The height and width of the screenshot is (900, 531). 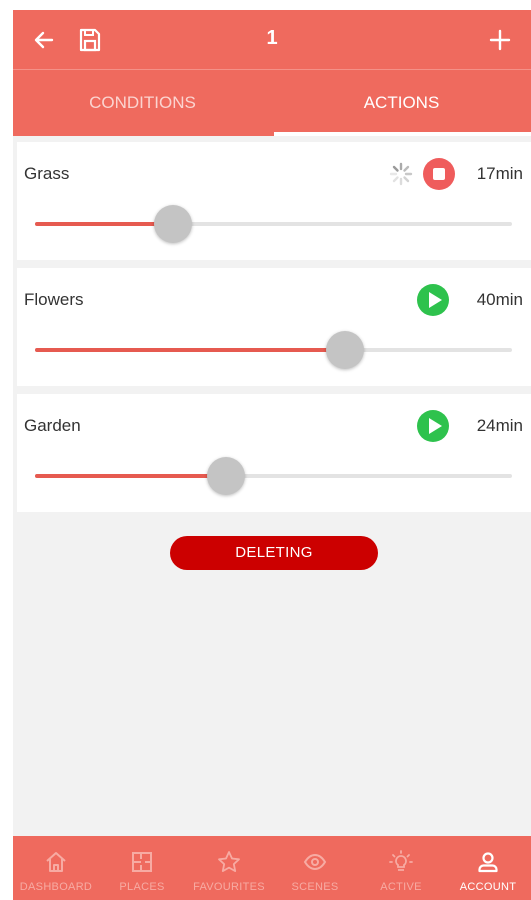 I want to click on star-icon, so click(x=229, y=861).